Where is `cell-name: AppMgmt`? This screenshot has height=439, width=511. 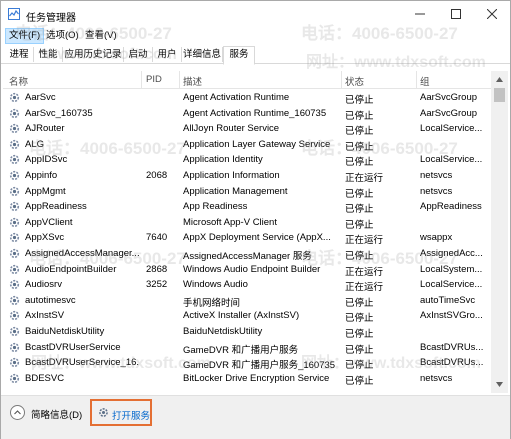
cell-name: AppMgmt is located at coordinates (45, 191).